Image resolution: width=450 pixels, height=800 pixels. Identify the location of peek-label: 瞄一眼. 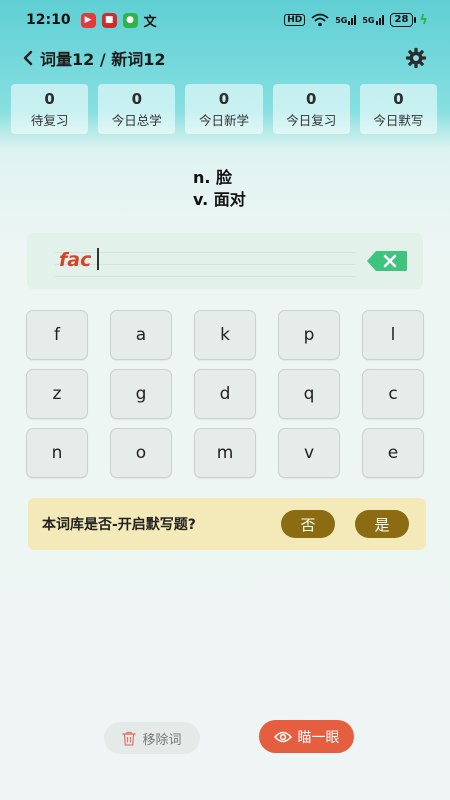
(318, 737).